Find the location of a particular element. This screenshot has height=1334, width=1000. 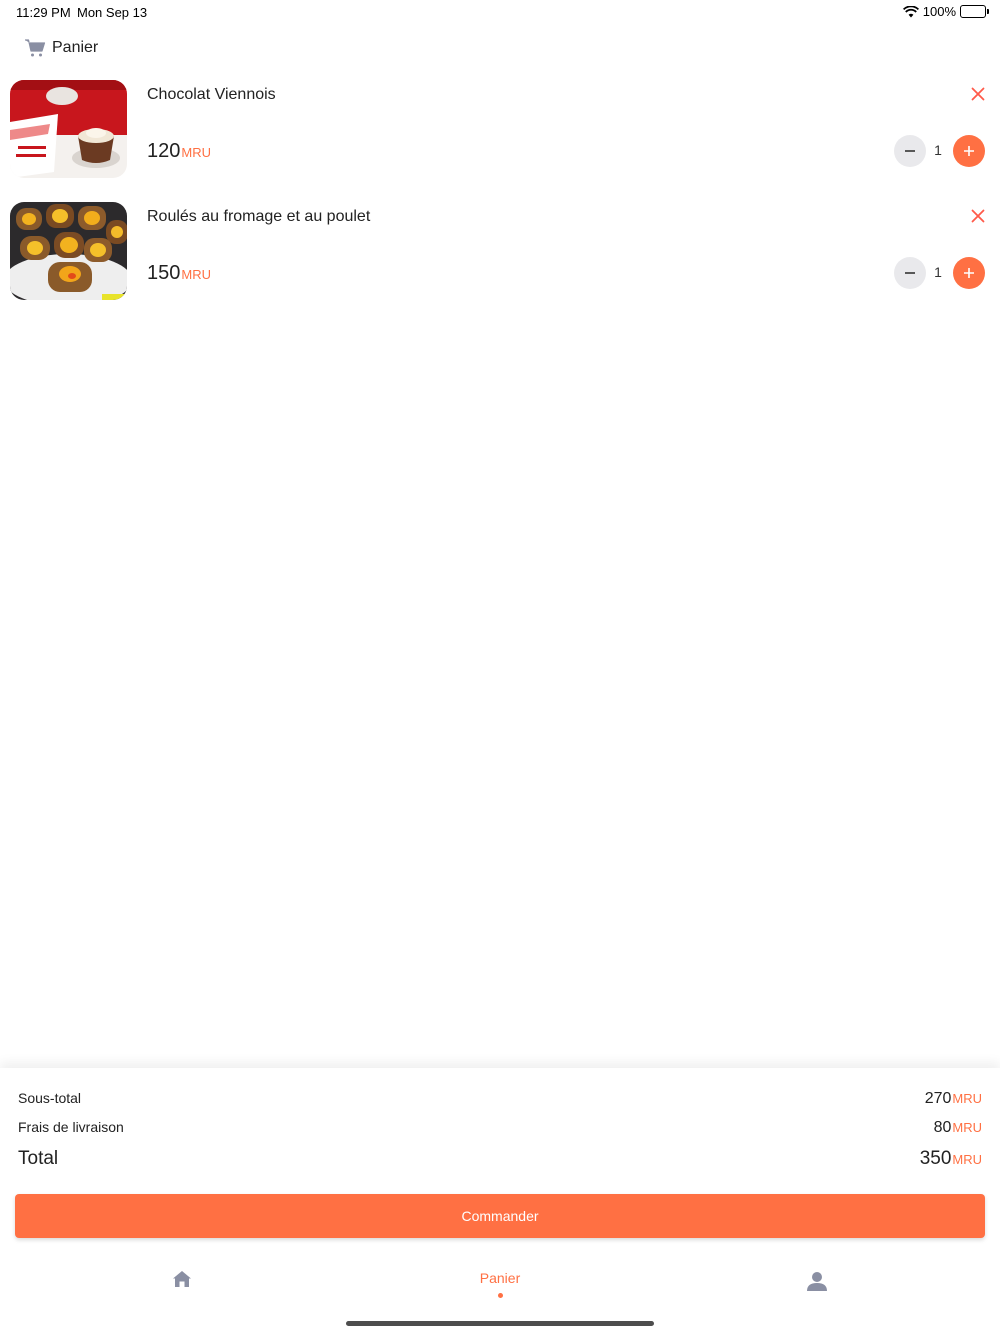

nav-panier: Panier is located at coordinates (500, 1284).